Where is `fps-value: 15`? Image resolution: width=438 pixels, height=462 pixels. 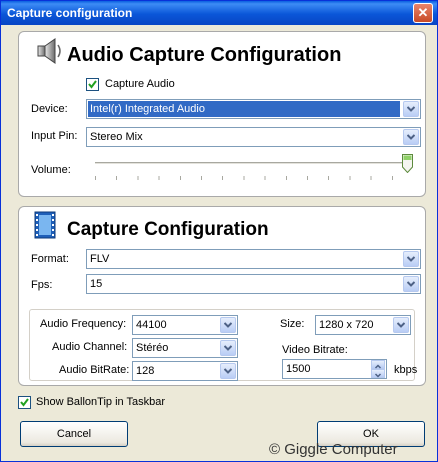 fps-value: 15 is located at coordinates (96, 284).